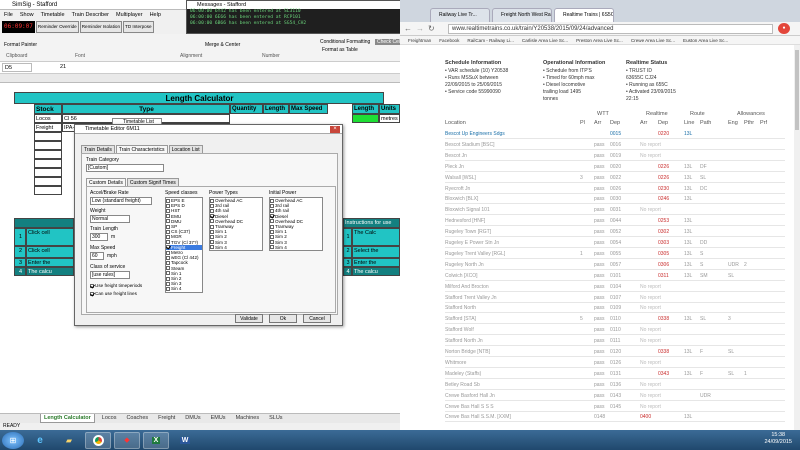 This screenshot has height=450, width=800. Describe the element at coordinates (468, 232) in the screenshot. I see `cell-loc: Rugeley Town [RGT]` at that location.